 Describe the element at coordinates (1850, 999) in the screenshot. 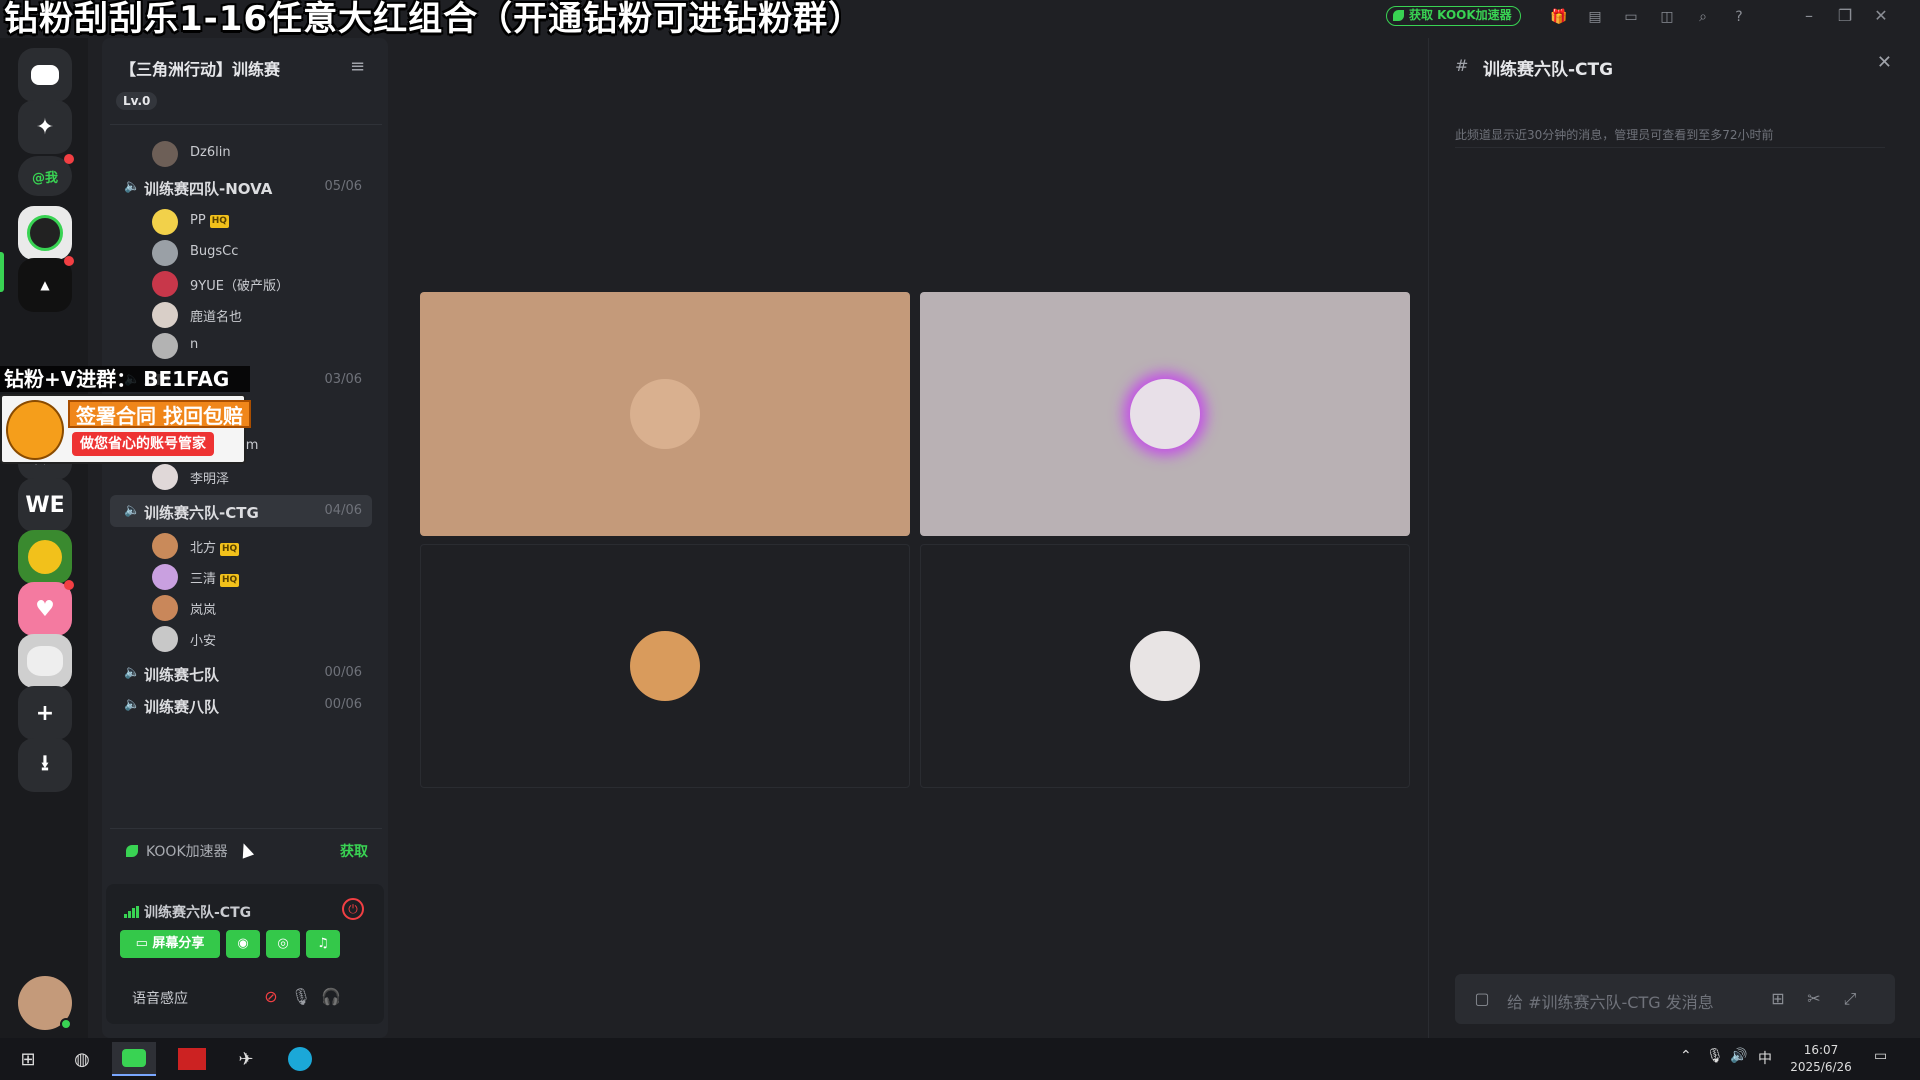

I see `expand-icon: ⤢` at that location.